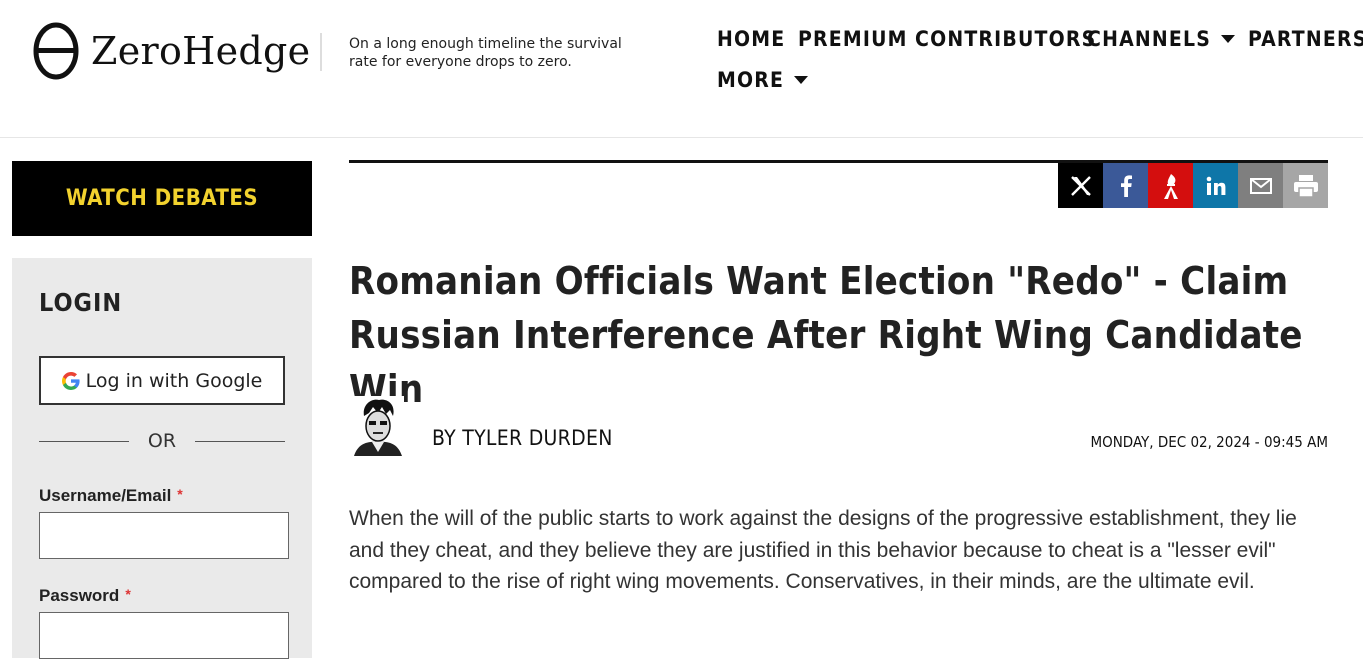 The height and width of the screenshot is (659, 1363). I want to click on share-gab-button, so click(1170, 185).